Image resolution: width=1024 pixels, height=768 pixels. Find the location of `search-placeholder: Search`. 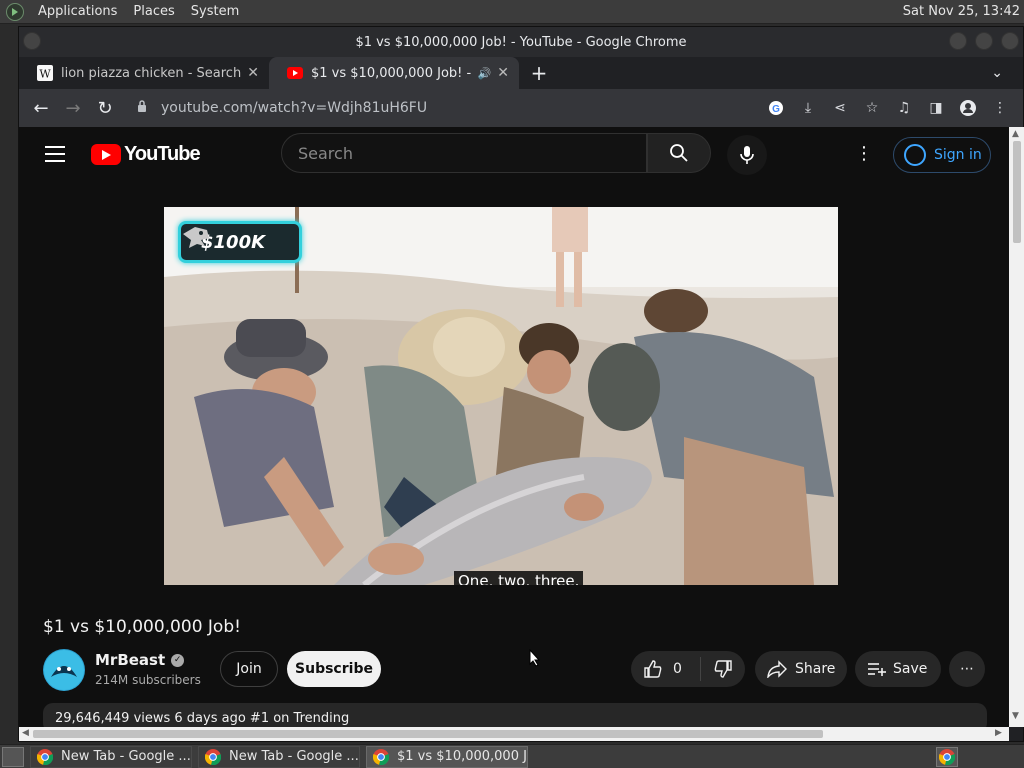

search-placeholder: Search is located at coordinates (325, 153).